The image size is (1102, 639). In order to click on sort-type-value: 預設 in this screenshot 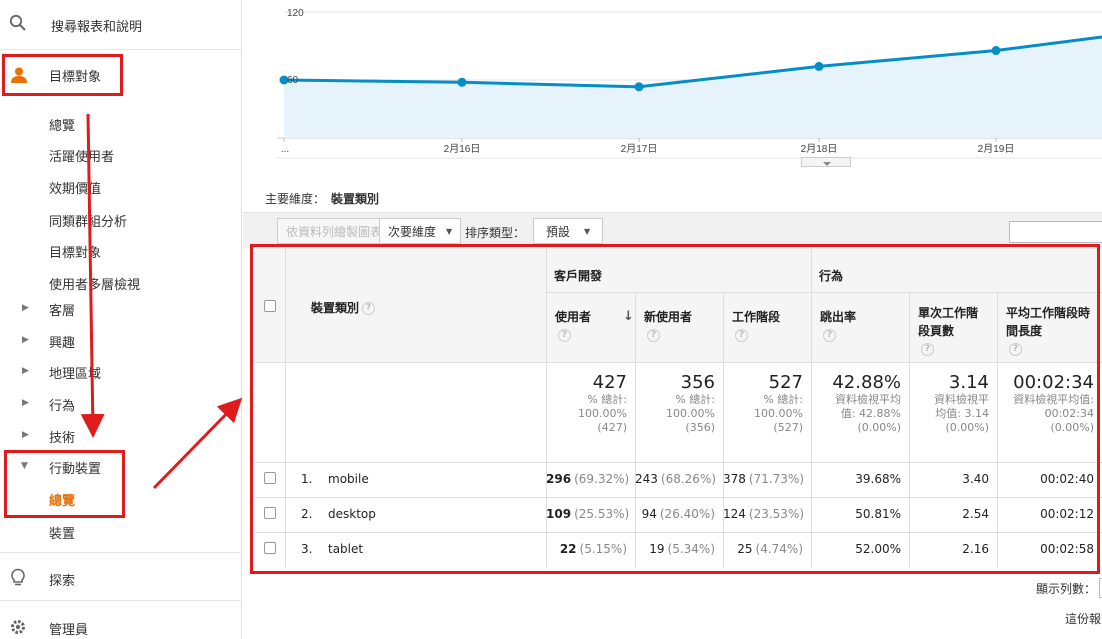, I will do `click(558, 231)`.